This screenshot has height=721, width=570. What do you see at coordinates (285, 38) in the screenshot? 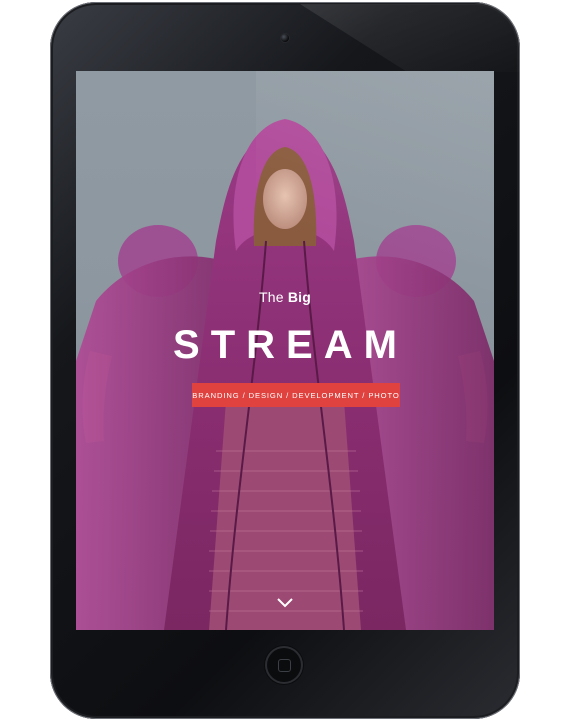
I see `camera-icon` at bounding box center [285, 38].